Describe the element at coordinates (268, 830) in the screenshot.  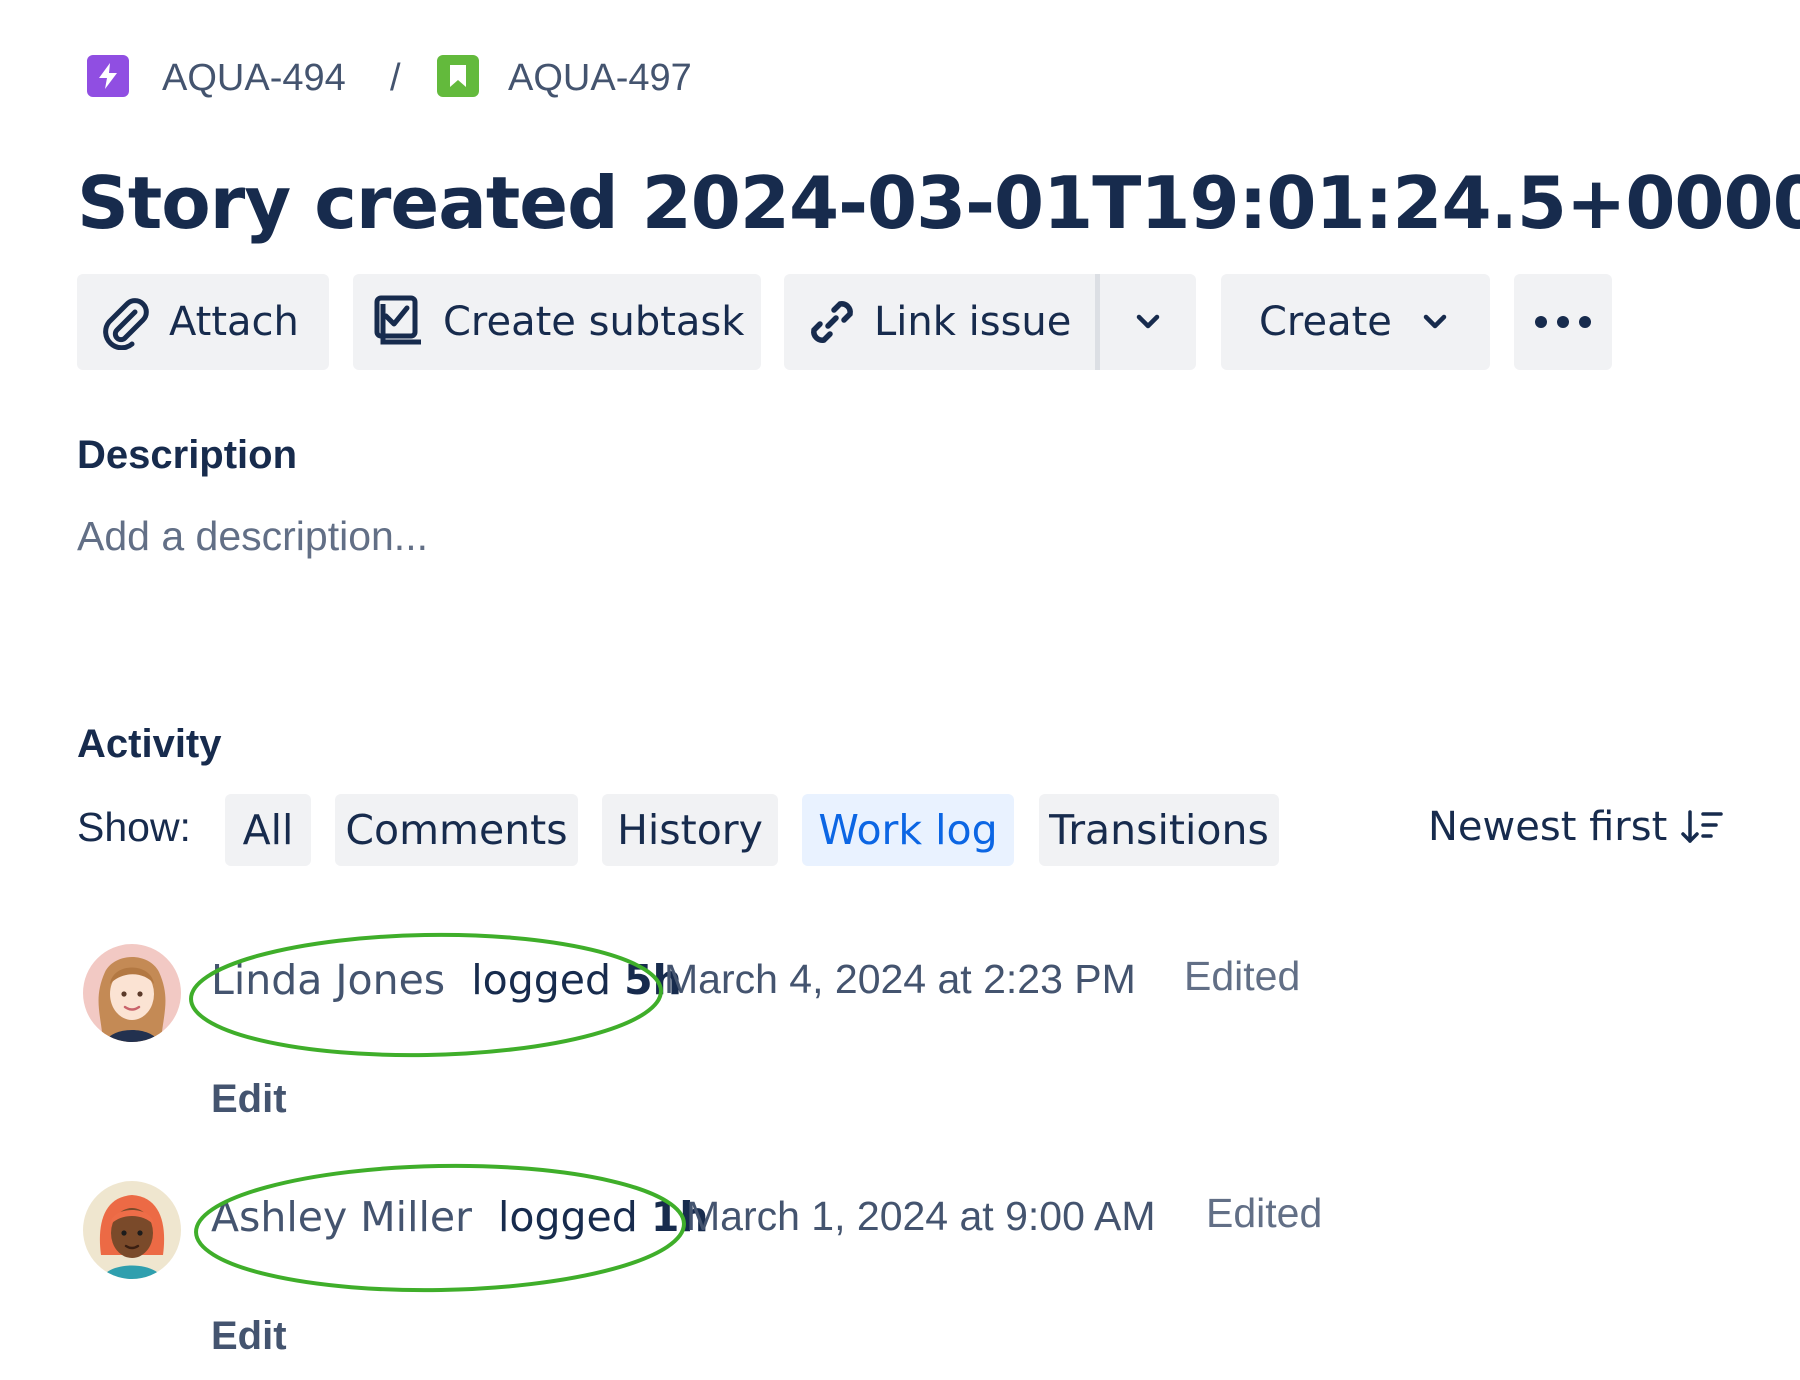
I see `filter-all: All` at that location.